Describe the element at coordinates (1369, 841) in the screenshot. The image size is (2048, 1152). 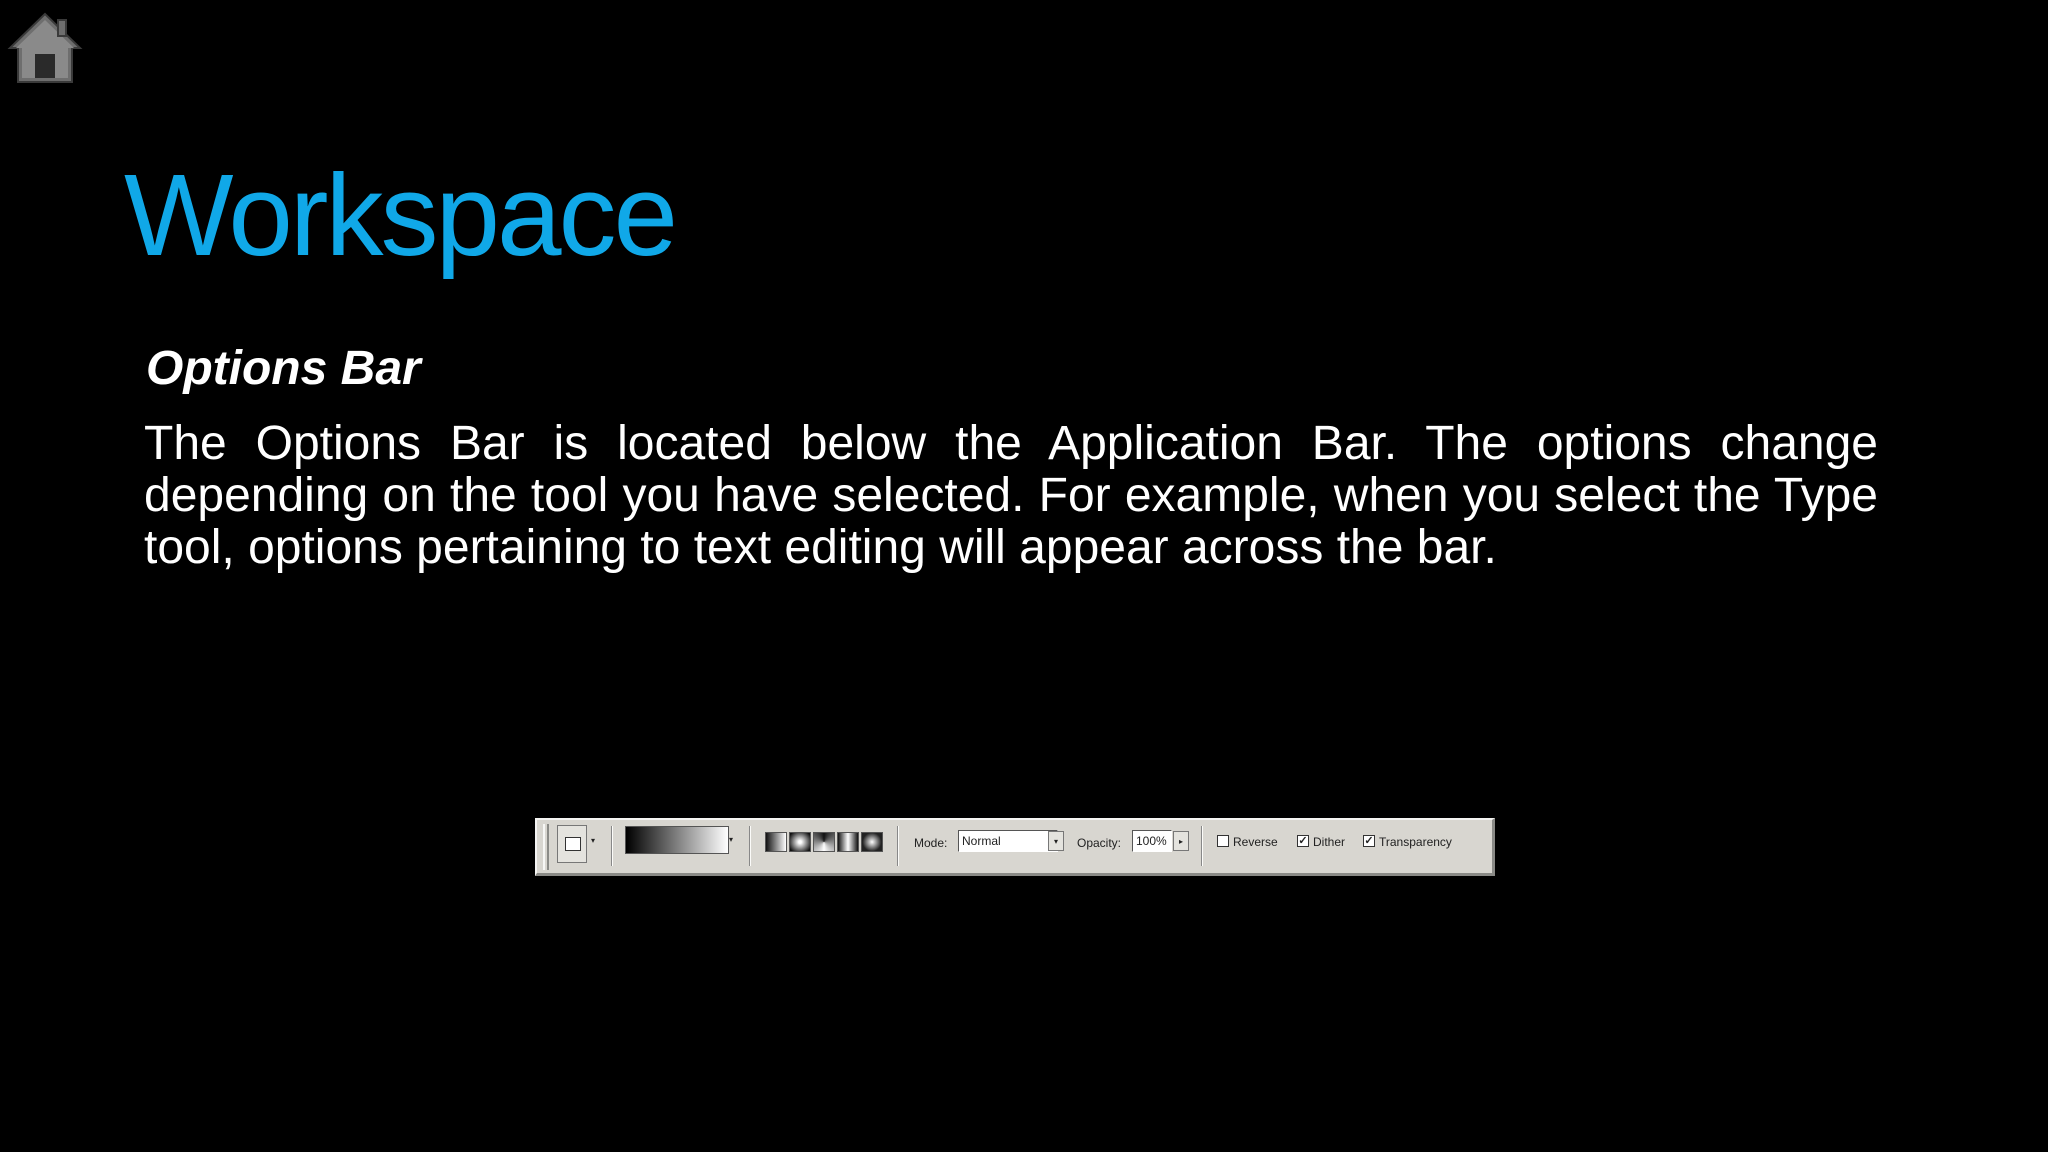
I see `transparency-checkbox: ✓` at that location.